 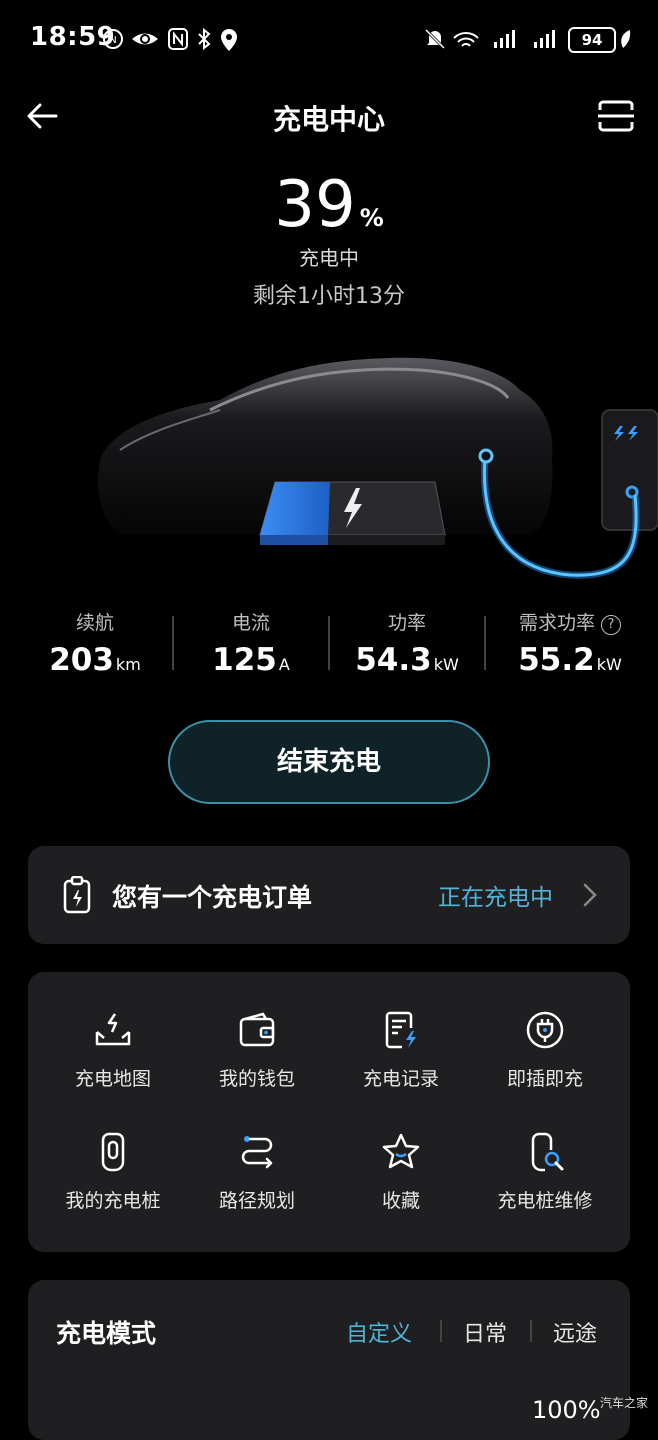 I want to click on wifi-icon, so click(x=466, y=39).